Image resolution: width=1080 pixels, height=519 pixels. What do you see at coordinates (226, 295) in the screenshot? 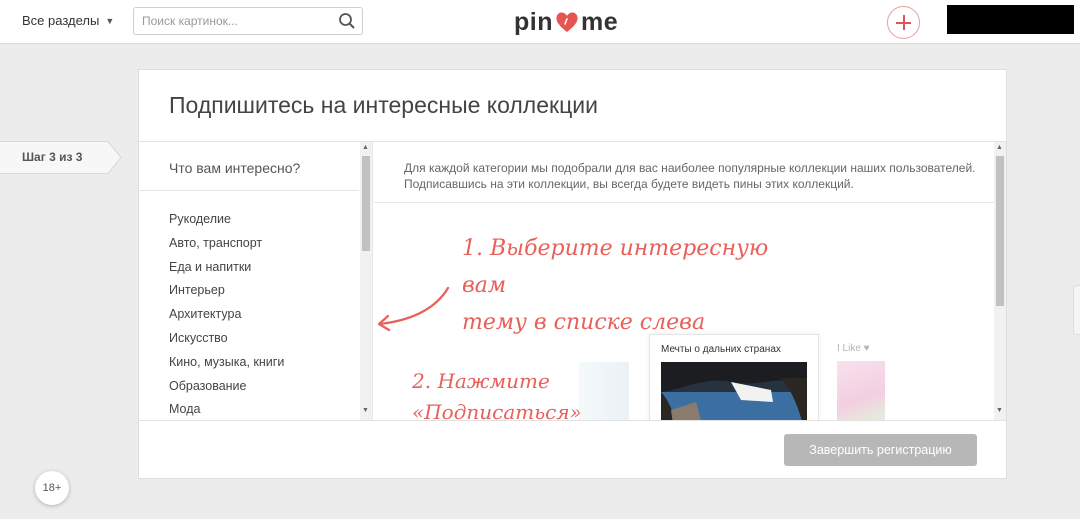
I see `category-item: Интерьер` at bounding box center [226, 295].